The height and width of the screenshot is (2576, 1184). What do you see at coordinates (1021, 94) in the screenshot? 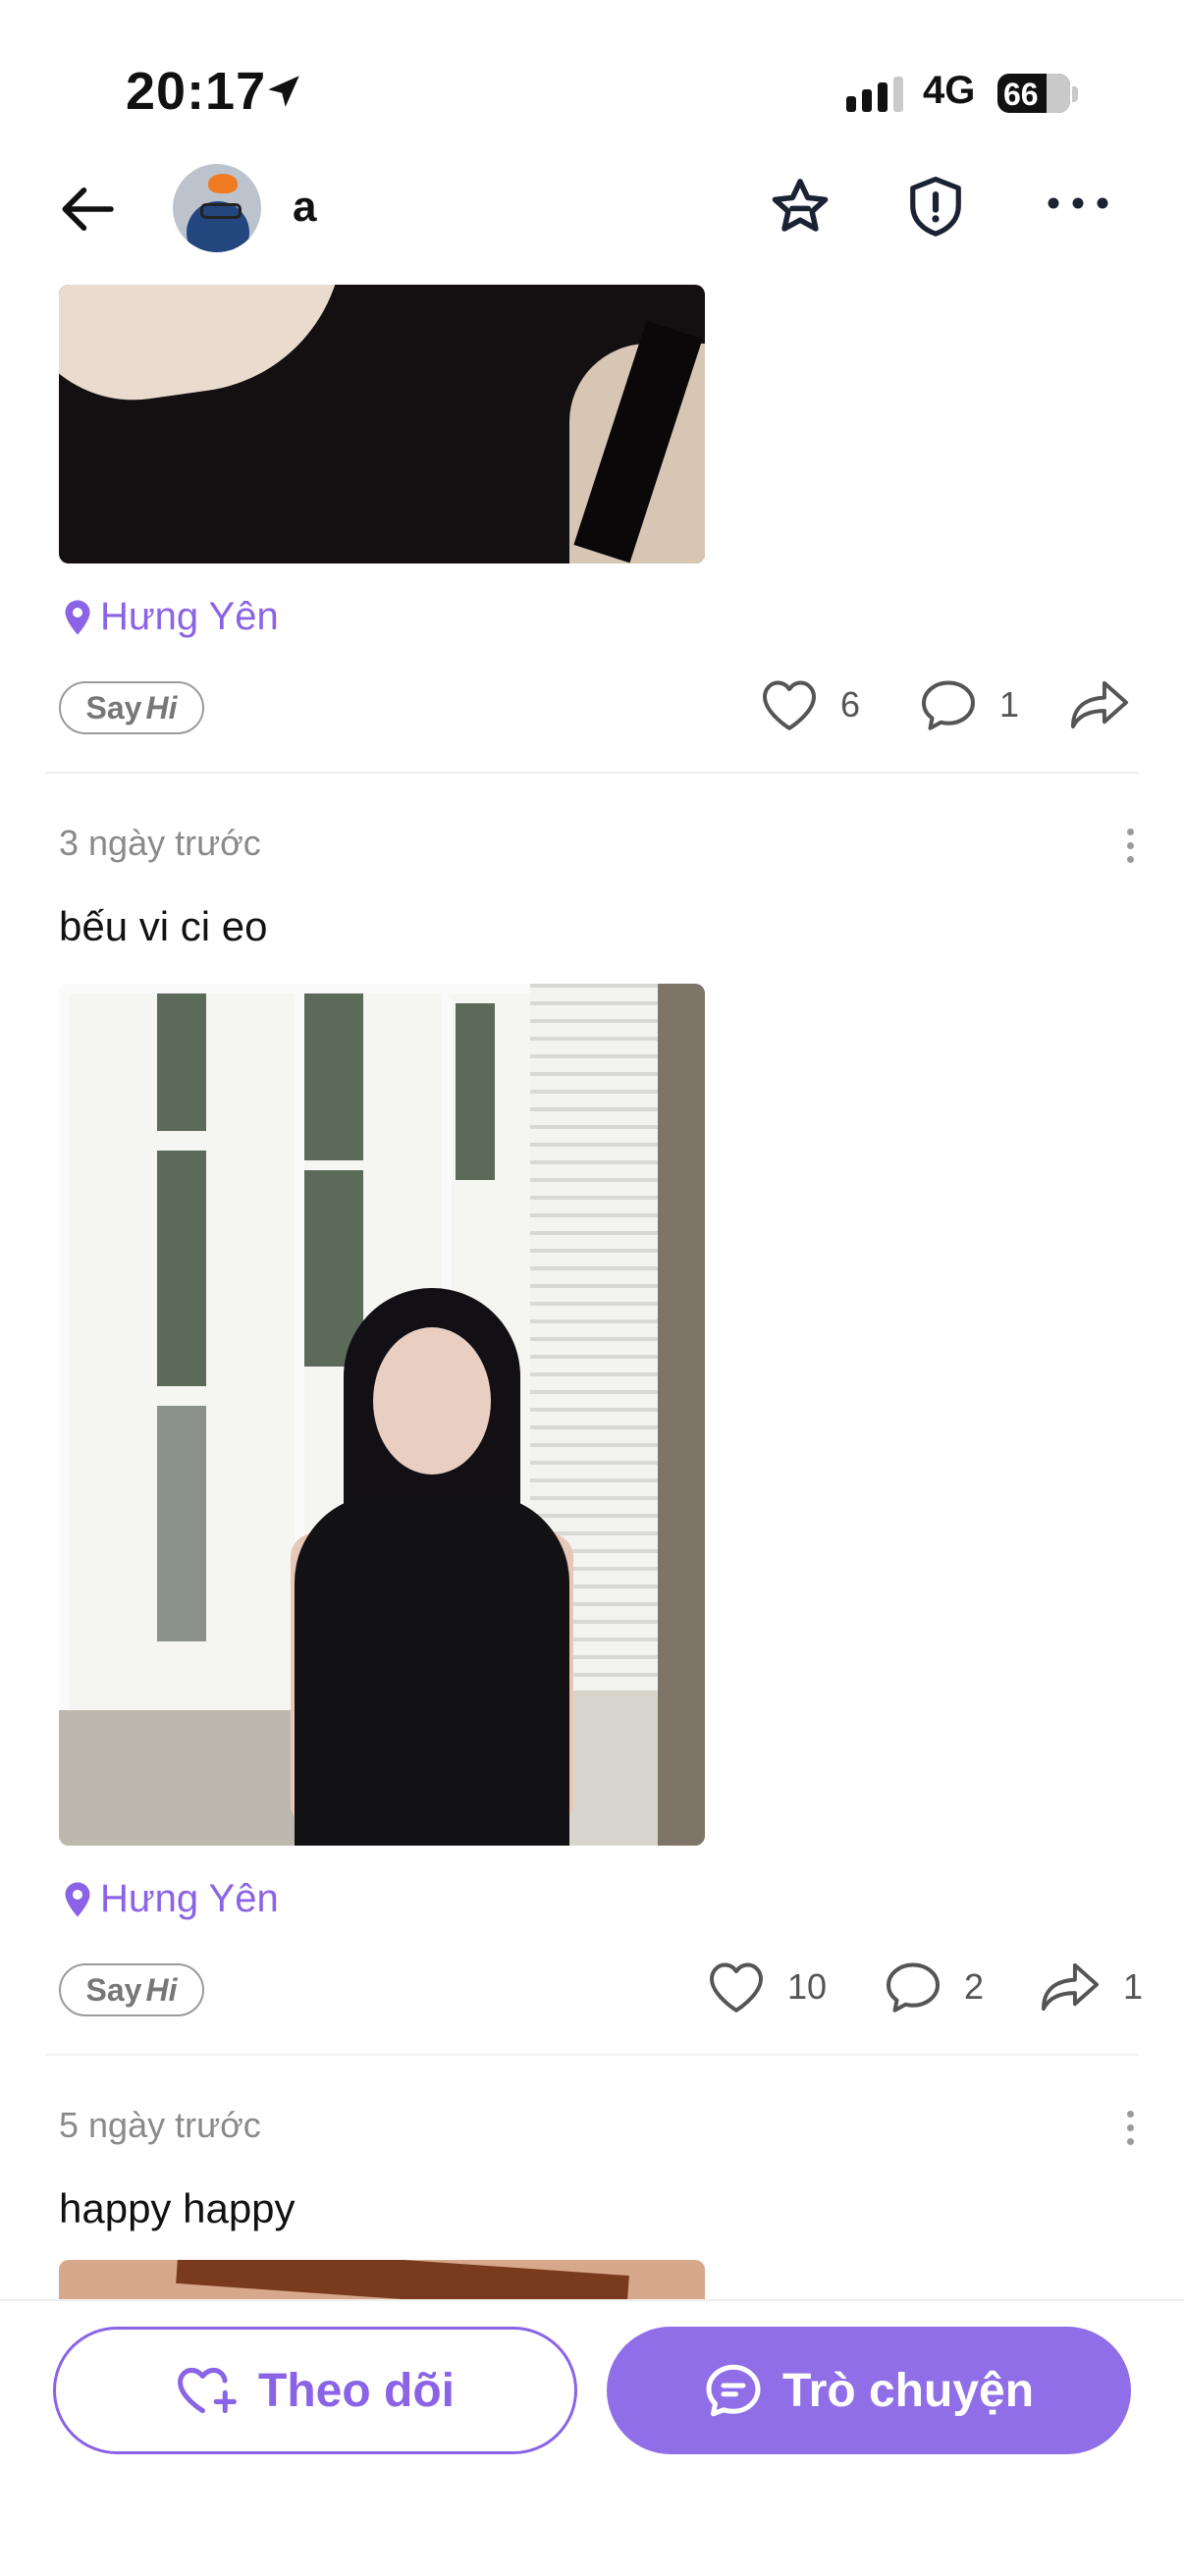
I see `battery-level: 66` at bounding box center [1021, 94].